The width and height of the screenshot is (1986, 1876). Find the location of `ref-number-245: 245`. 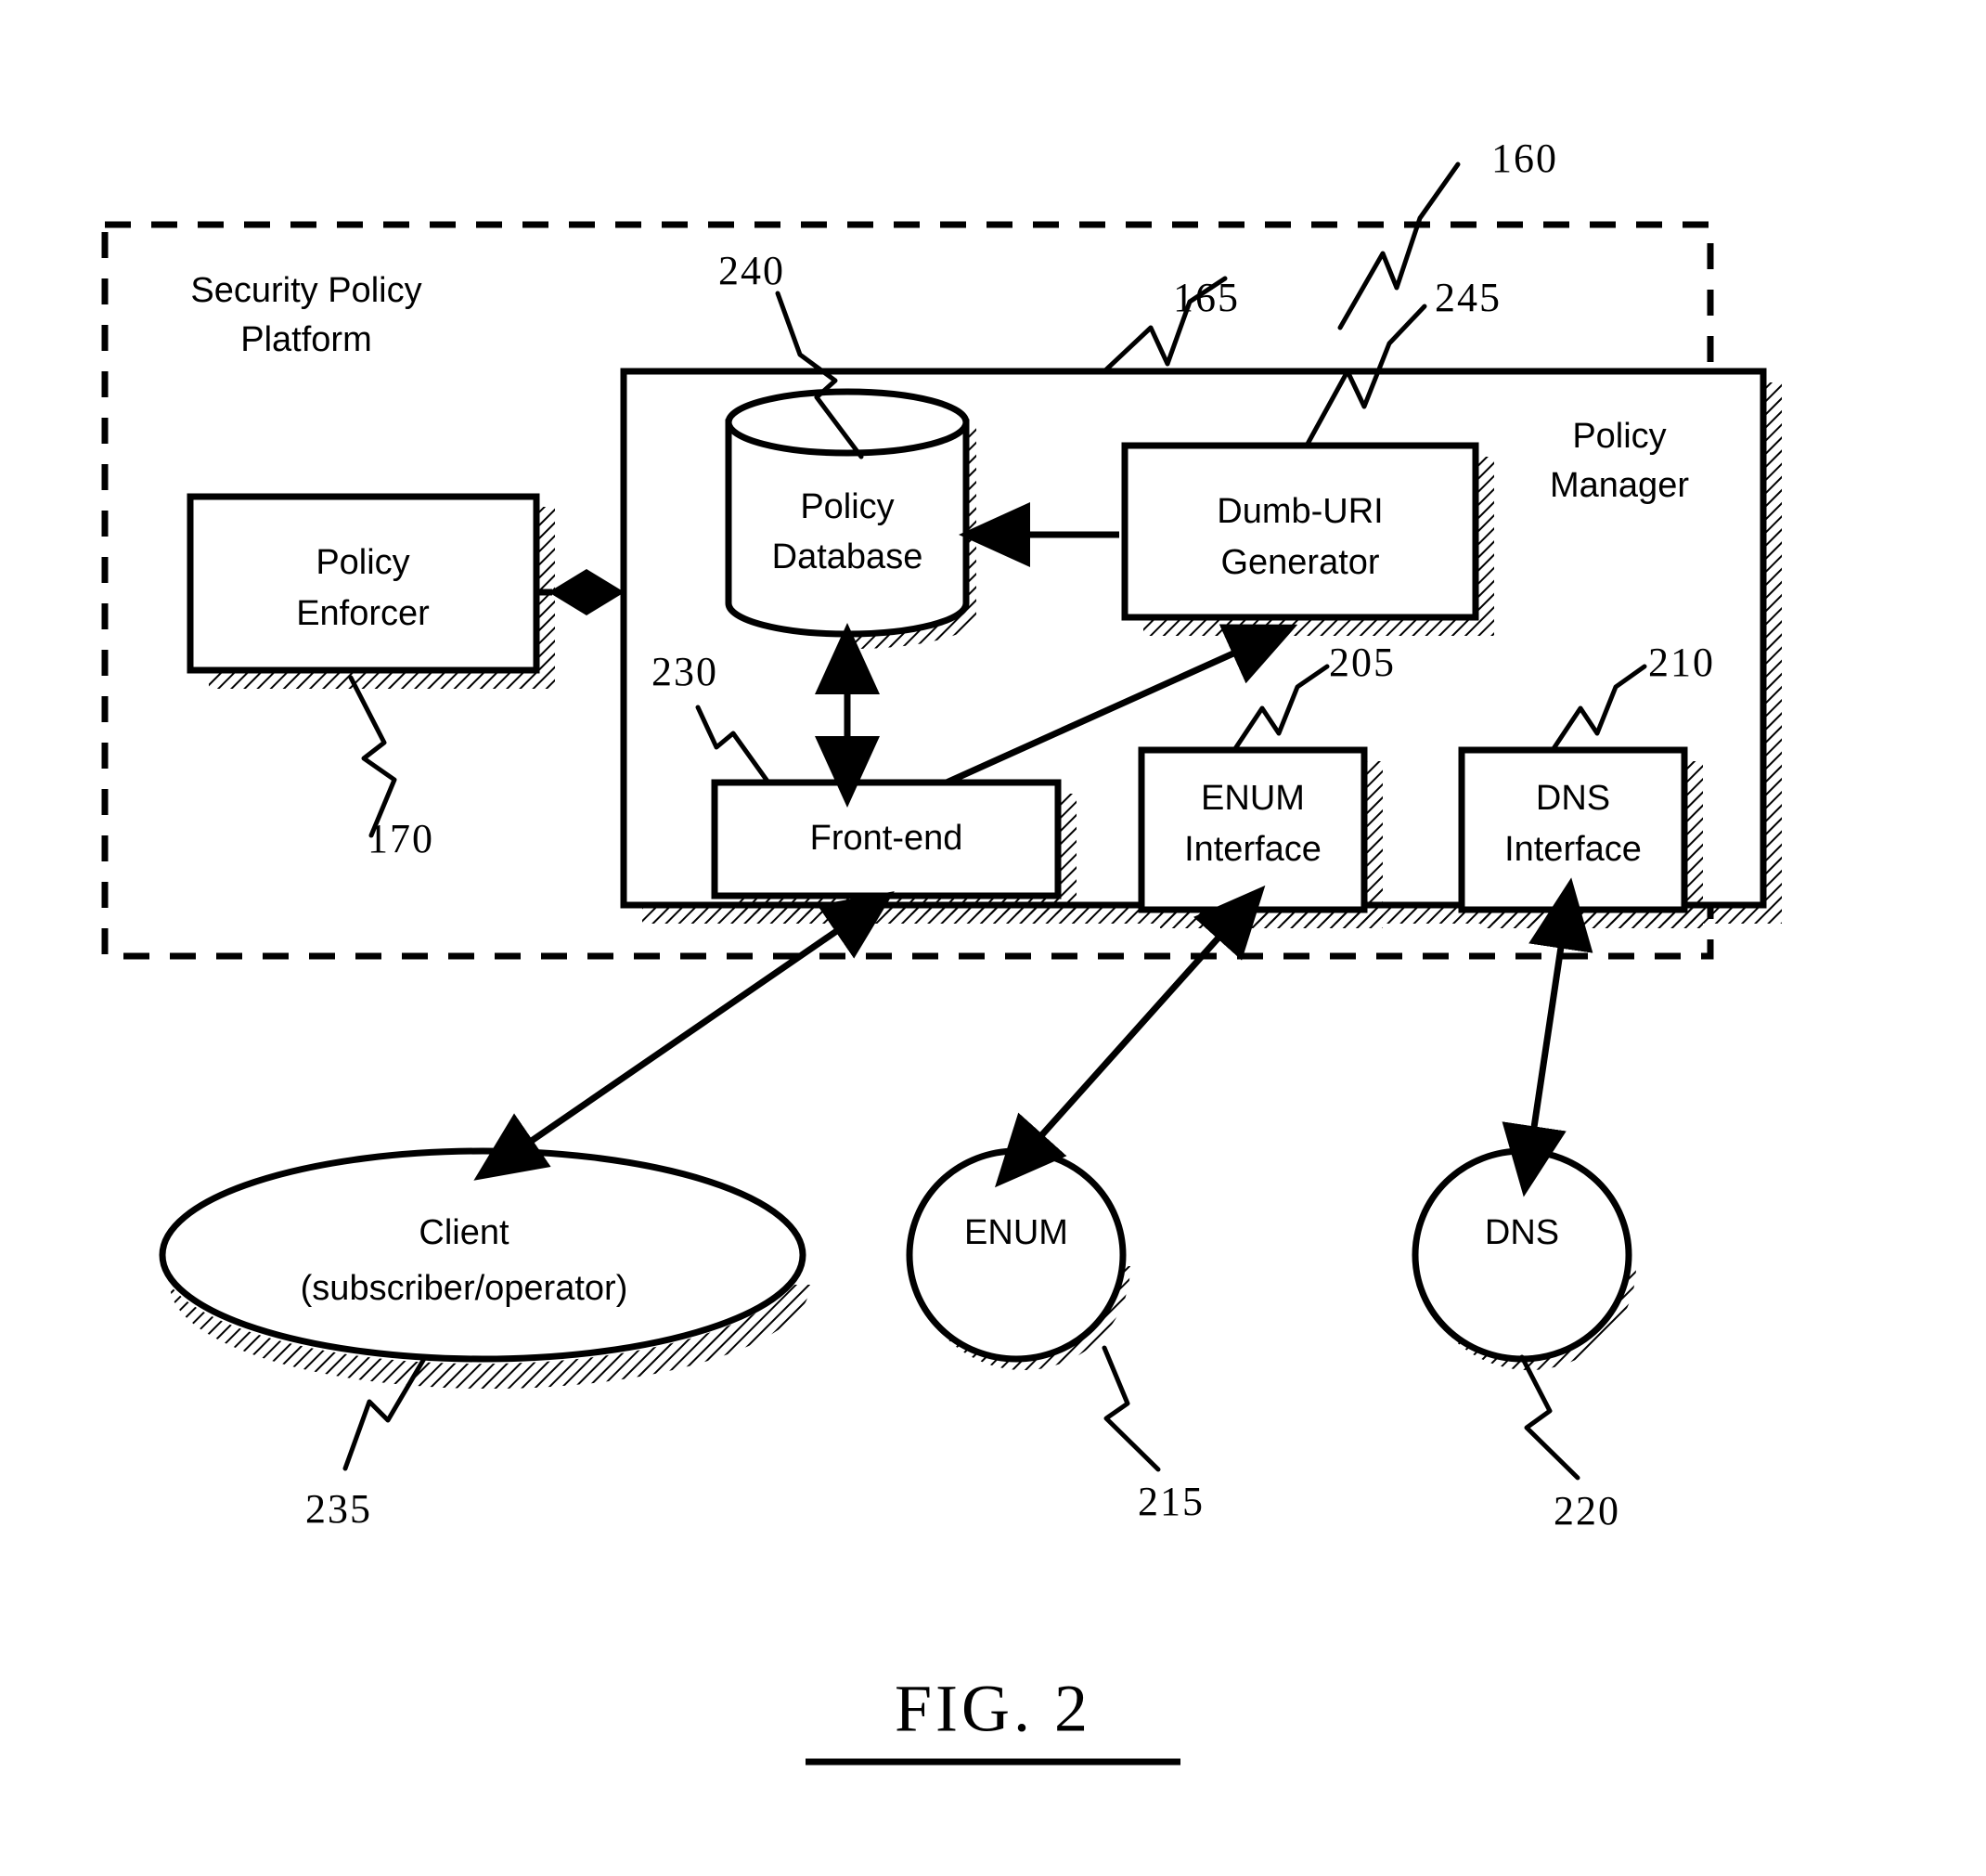

ref-number-245: 245 is located at coordinates (1468, 297).